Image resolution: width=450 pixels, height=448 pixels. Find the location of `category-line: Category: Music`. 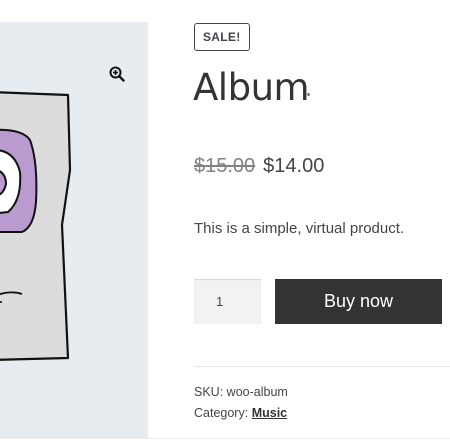

category-line: Category: Music is located at coordinates (240, 413).